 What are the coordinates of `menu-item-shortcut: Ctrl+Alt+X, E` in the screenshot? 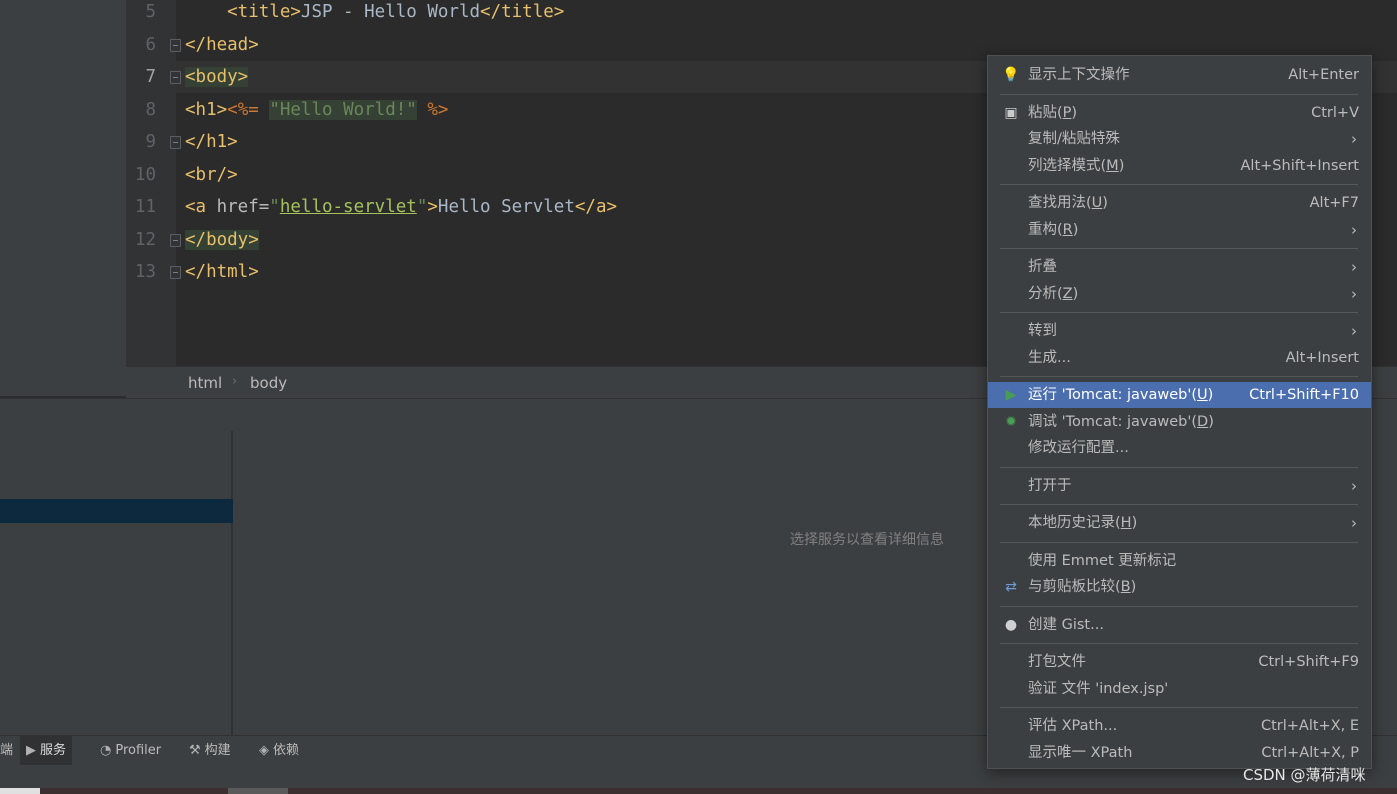 It's located at (1309, 726).